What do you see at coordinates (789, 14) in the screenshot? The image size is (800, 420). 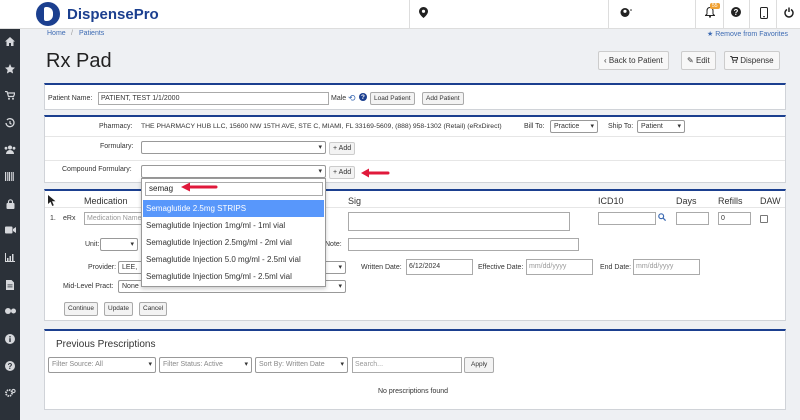 I see `power-icon` at bounding box center [789, 14].